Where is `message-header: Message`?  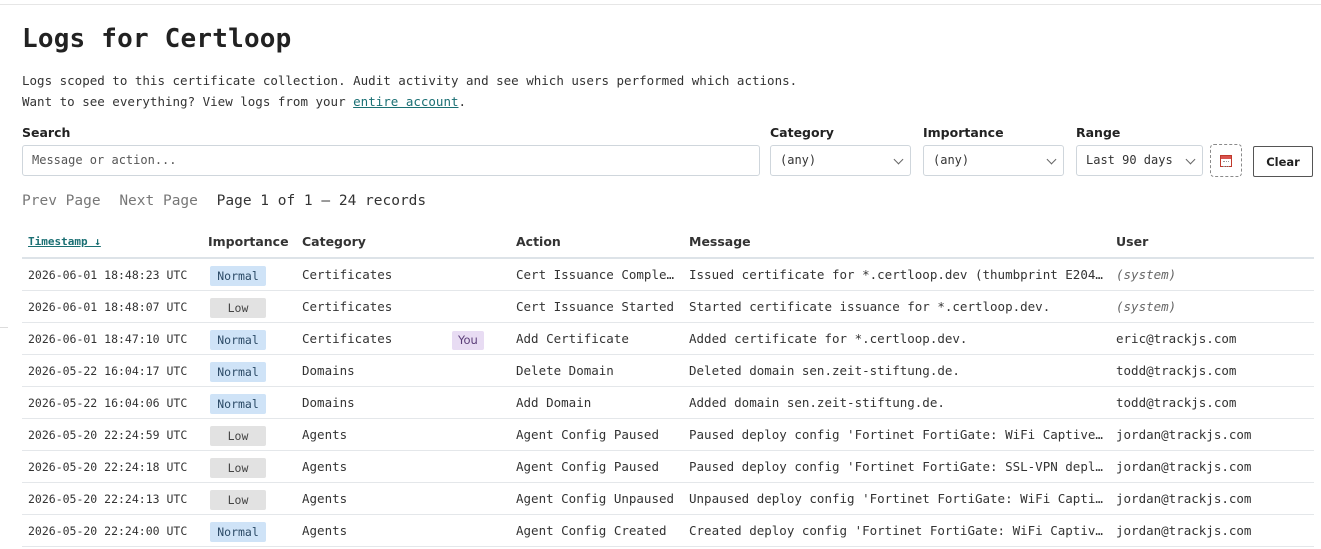
message-header: Message is located at coordinates (896, 242).